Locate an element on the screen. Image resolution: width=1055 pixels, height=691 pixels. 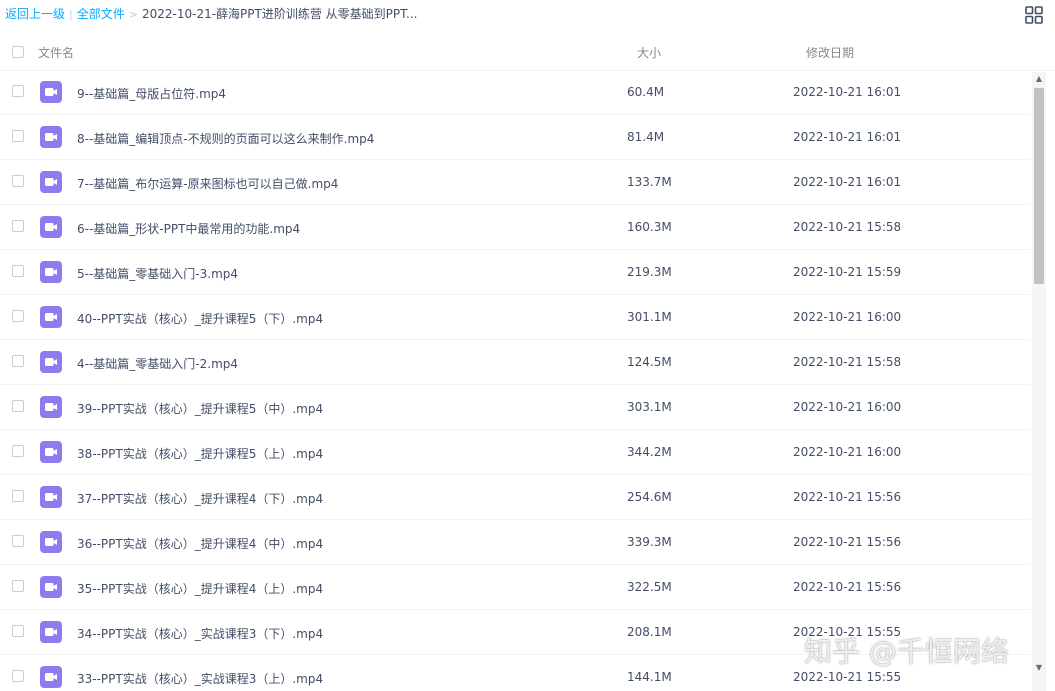
scroll-up-arrow-icon: ▲ is located at coordinates (1039, 79).